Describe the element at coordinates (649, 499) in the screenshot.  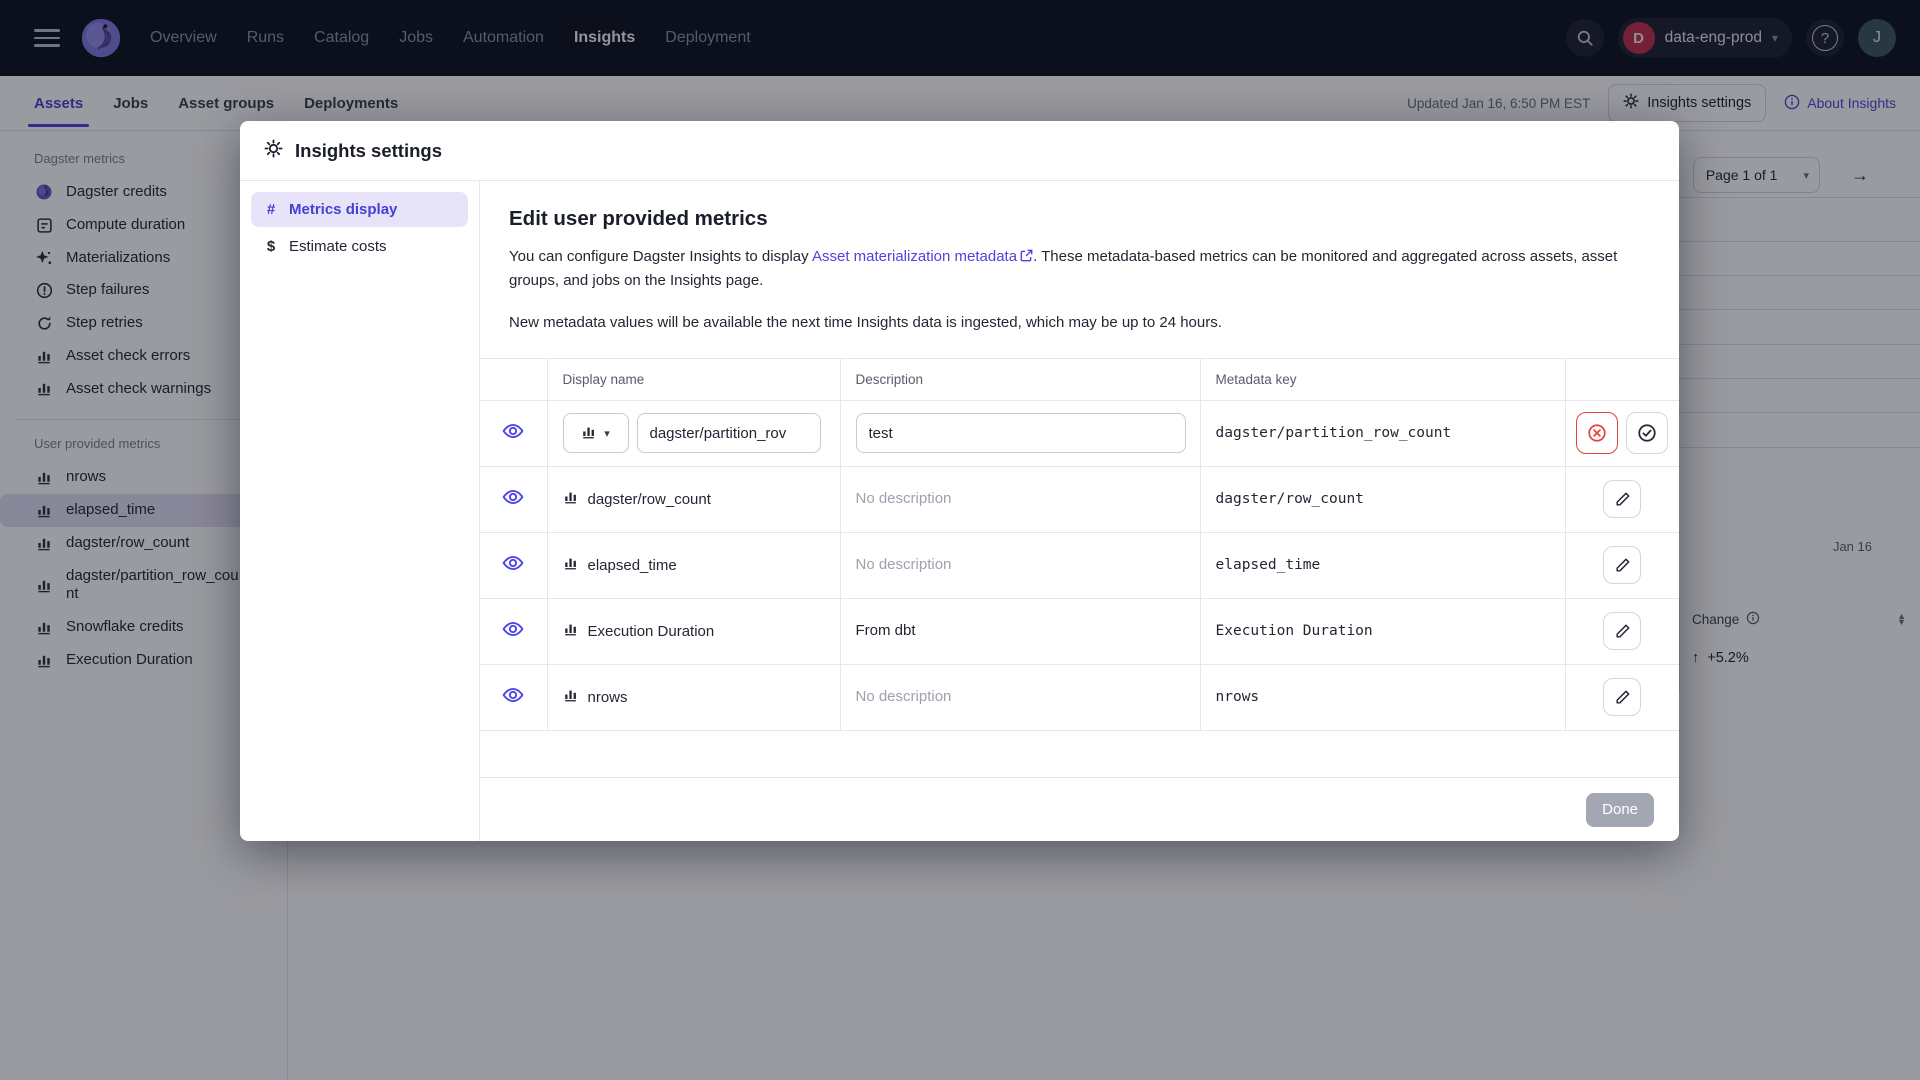
I see `display-name: dagster/row_count` at that location.